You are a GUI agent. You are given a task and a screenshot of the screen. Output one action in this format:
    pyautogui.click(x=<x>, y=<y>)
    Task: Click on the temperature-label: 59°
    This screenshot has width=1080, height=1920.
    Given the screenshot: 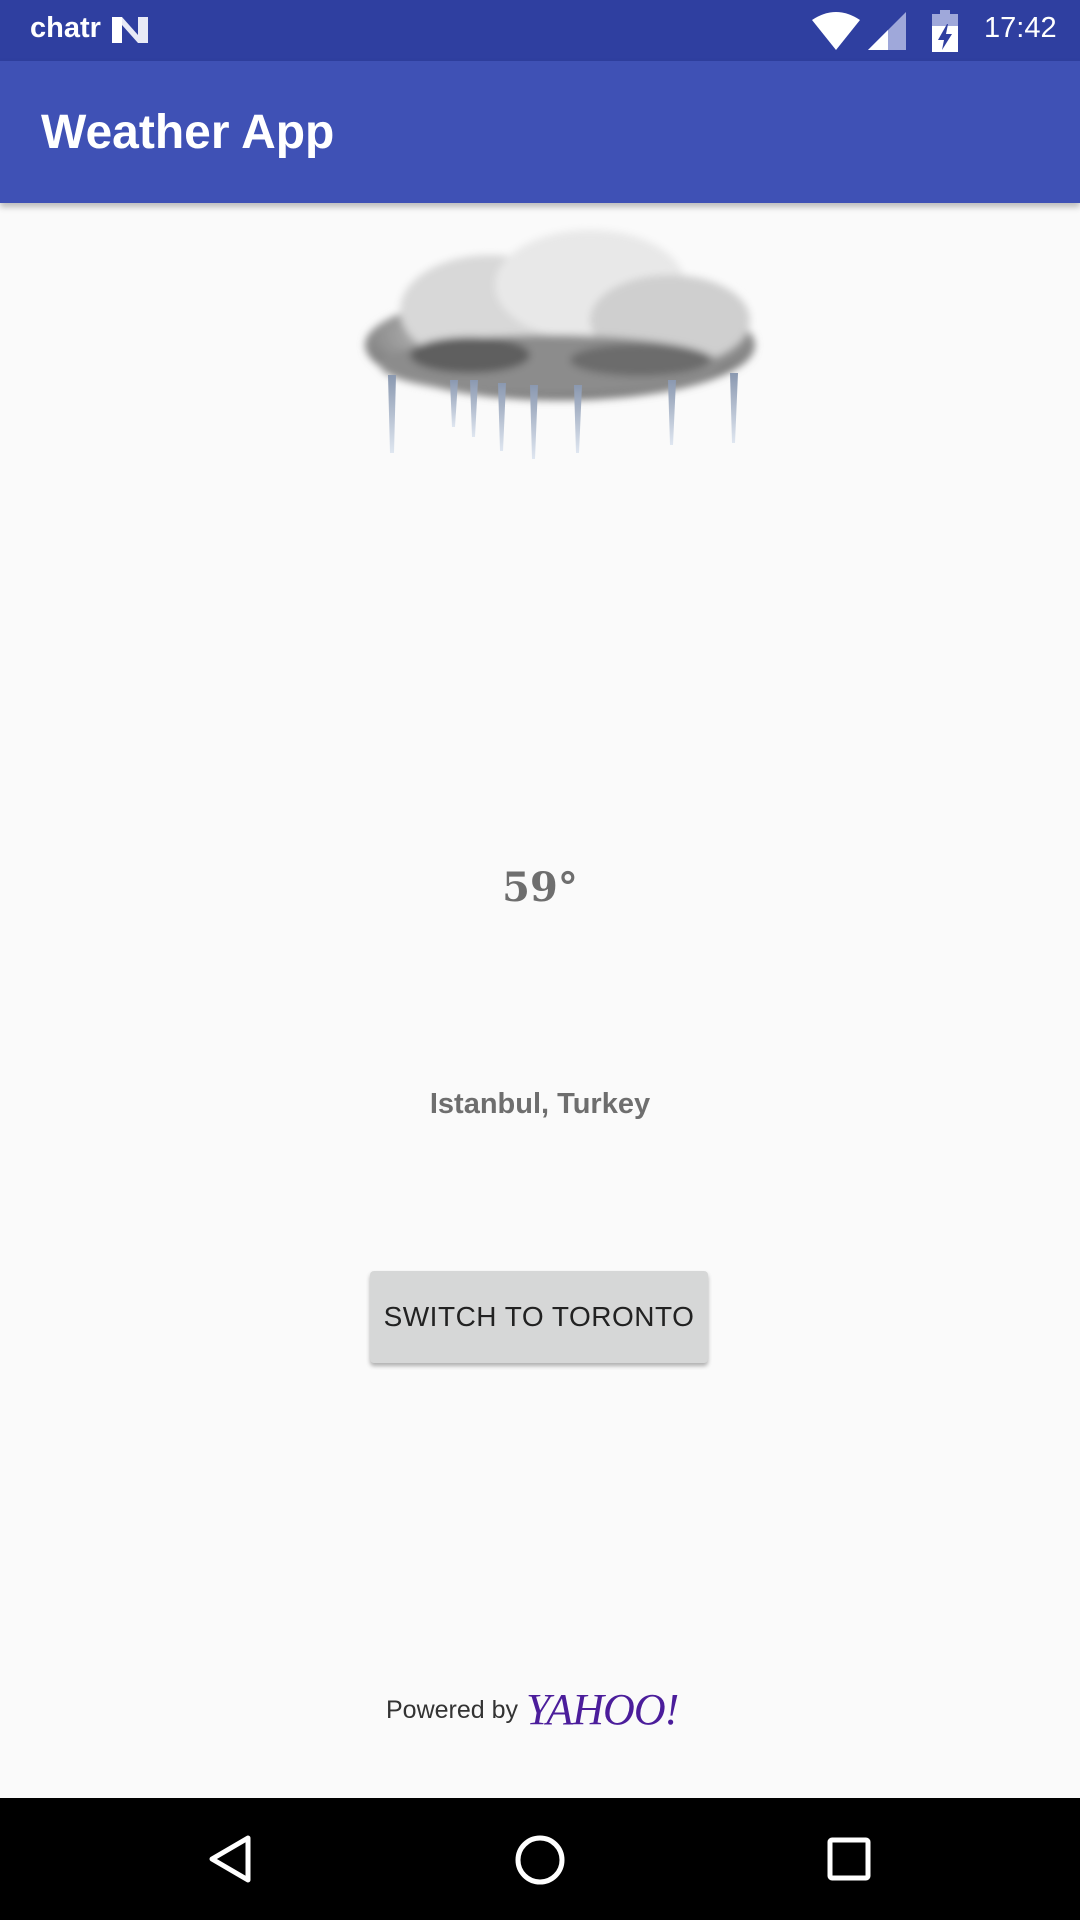 What is the action you would take?
    pyautogui.click(x=540, y=887)
    